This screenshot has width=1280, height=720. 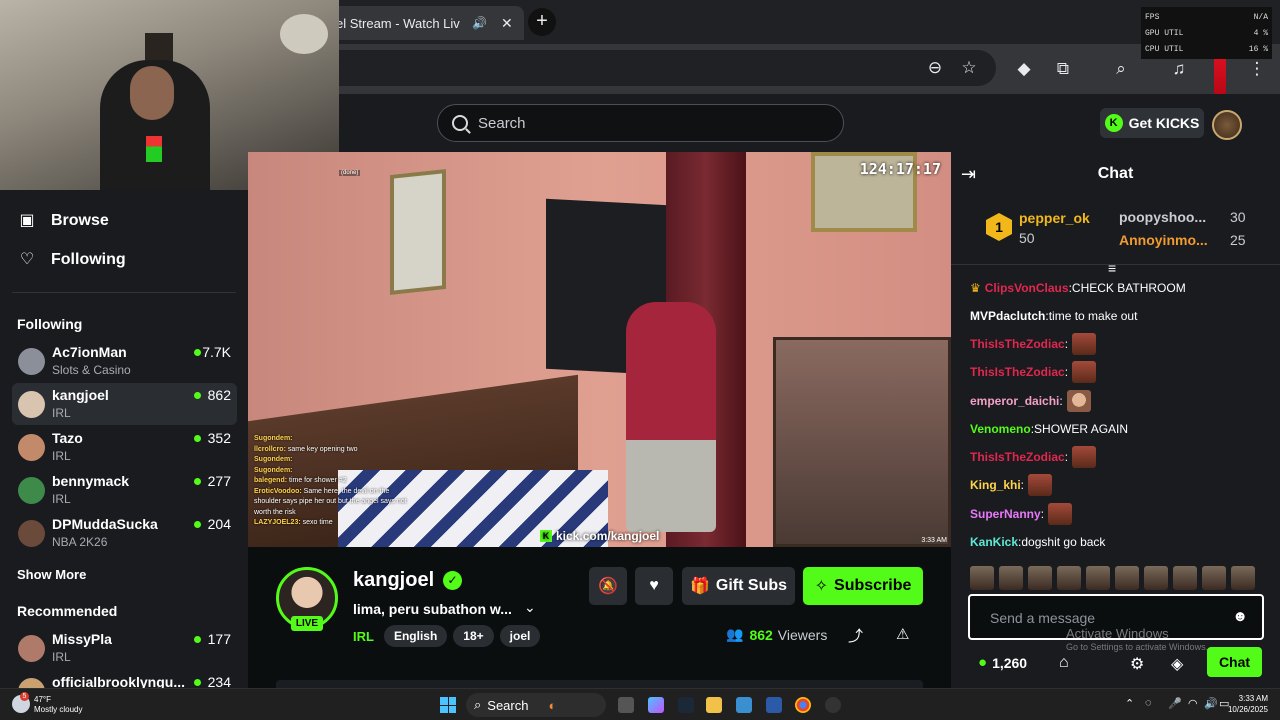 I want to click on video-chat-line: llcrollcro: same key opening two, so click(x=334, y=450).